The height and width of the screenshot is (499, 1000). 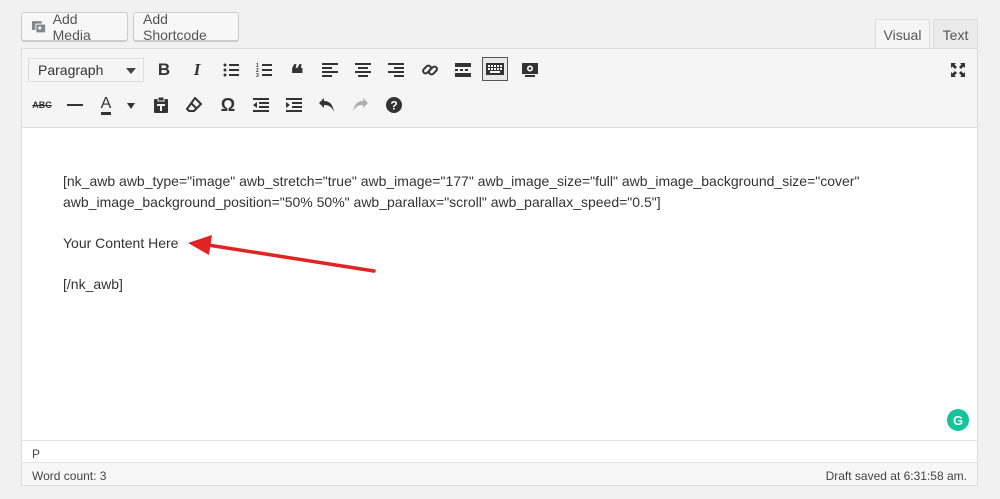 I want to click on outdent-icon, so click(x=261, y=105).